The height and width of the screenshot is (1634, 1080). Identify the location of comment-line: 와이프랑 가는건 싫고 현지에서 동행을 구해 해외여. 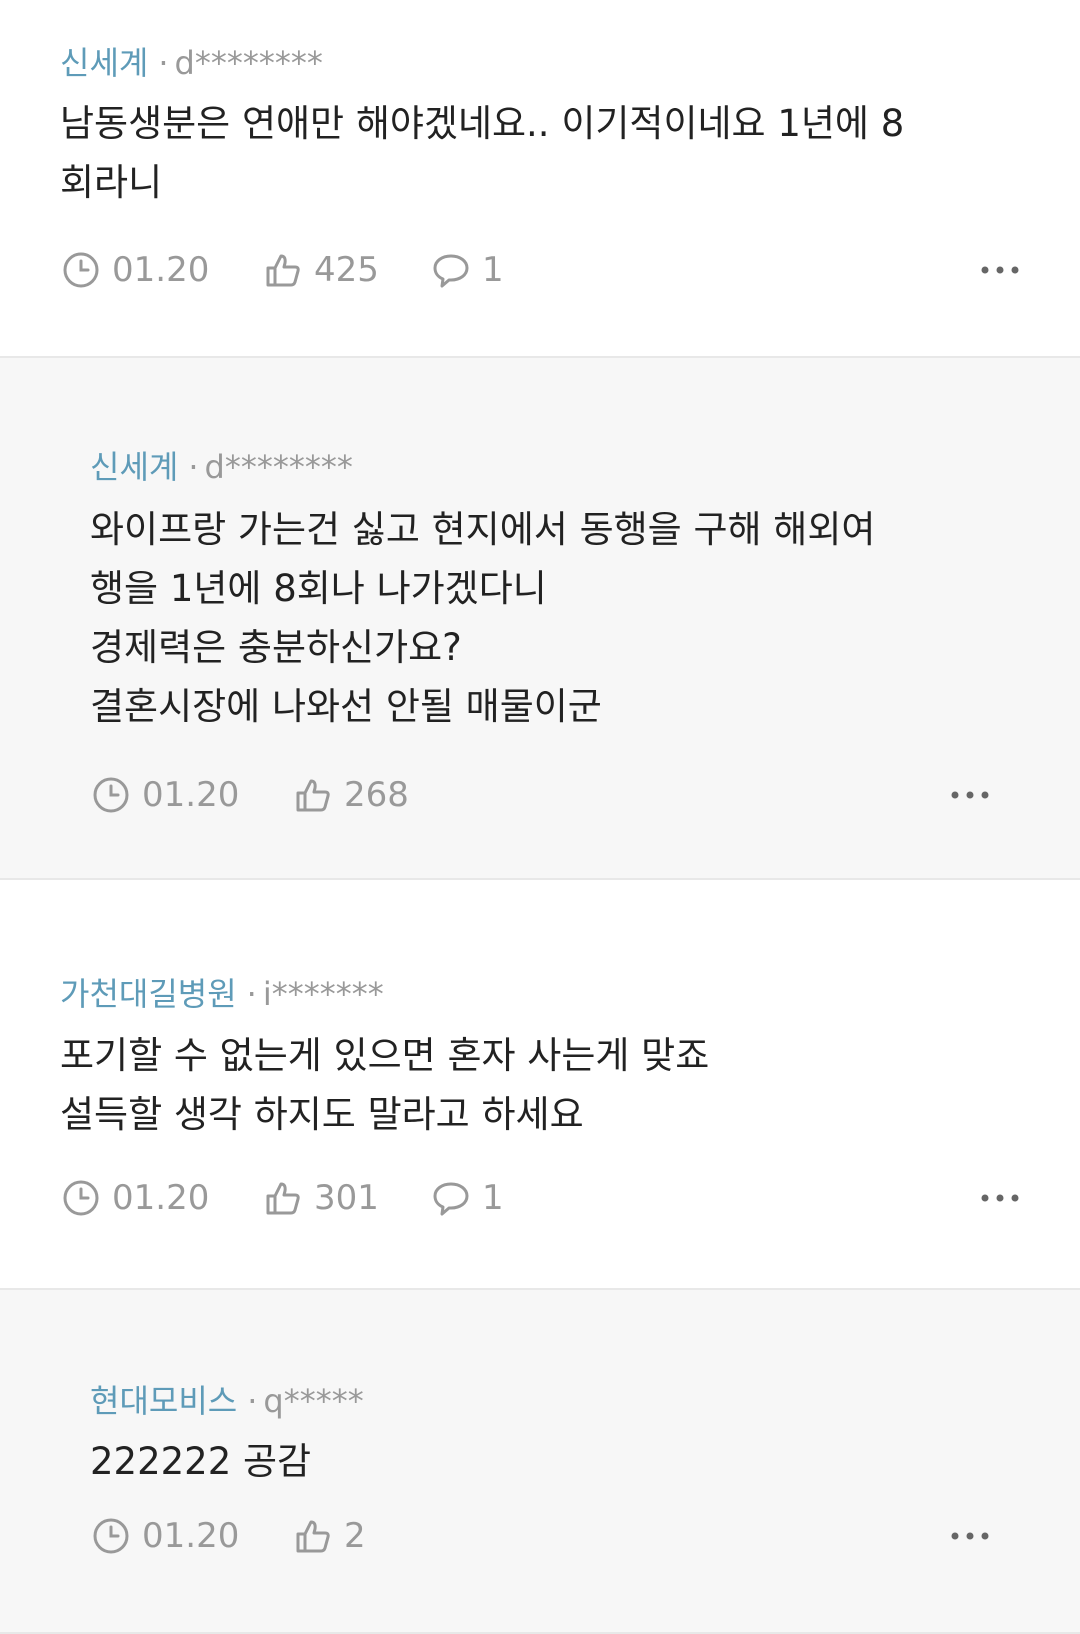
(483, 529).